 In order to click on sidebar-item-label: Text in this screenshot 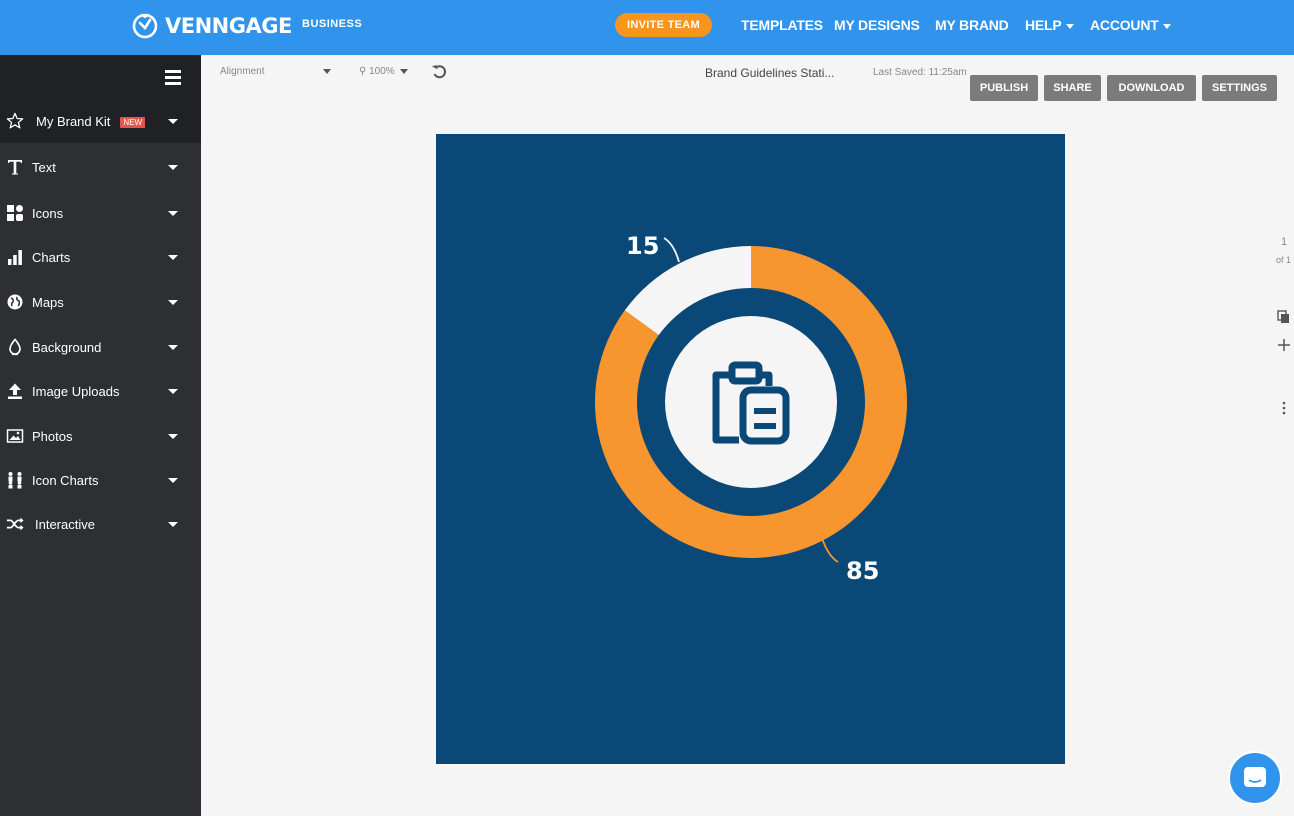, I will do `click(44, 167)`.